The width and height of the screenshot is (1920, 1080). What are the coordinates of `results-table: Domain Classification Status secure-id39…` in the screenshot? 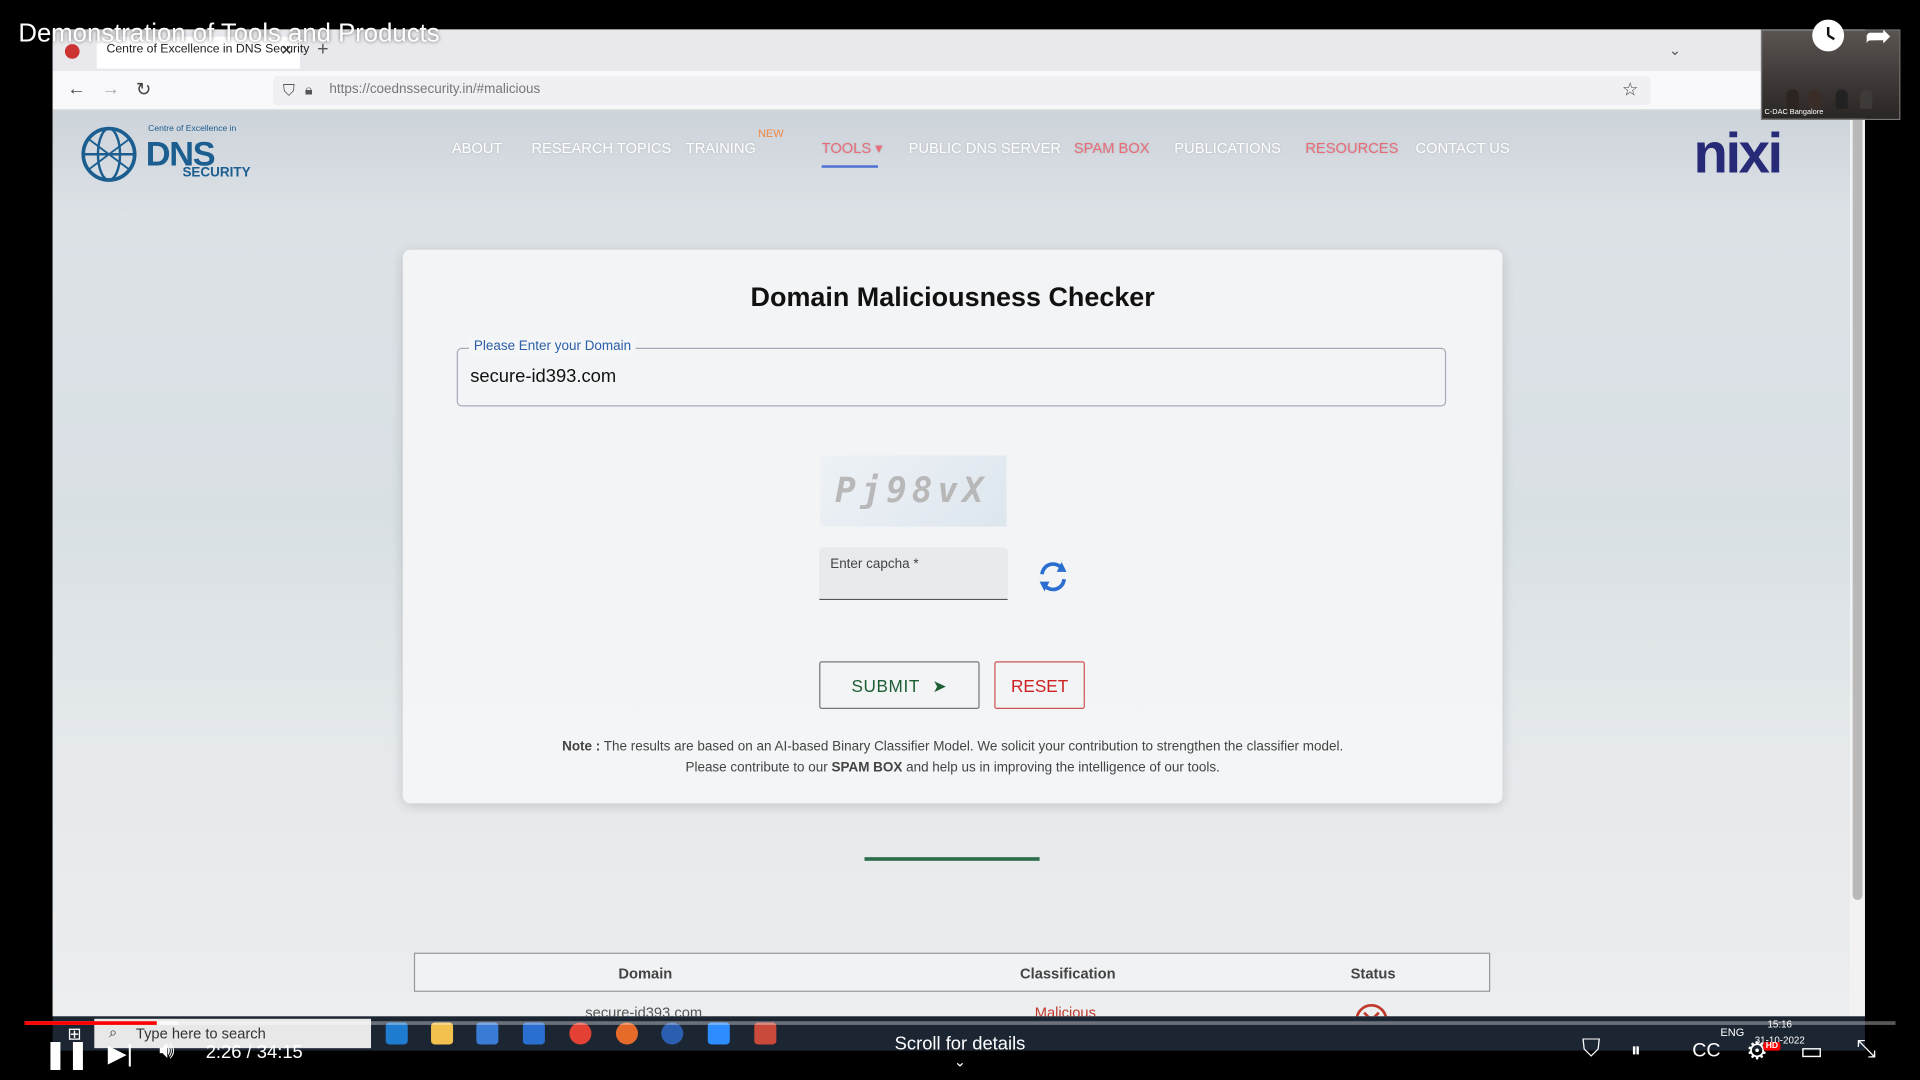 It's located at (952, 984).